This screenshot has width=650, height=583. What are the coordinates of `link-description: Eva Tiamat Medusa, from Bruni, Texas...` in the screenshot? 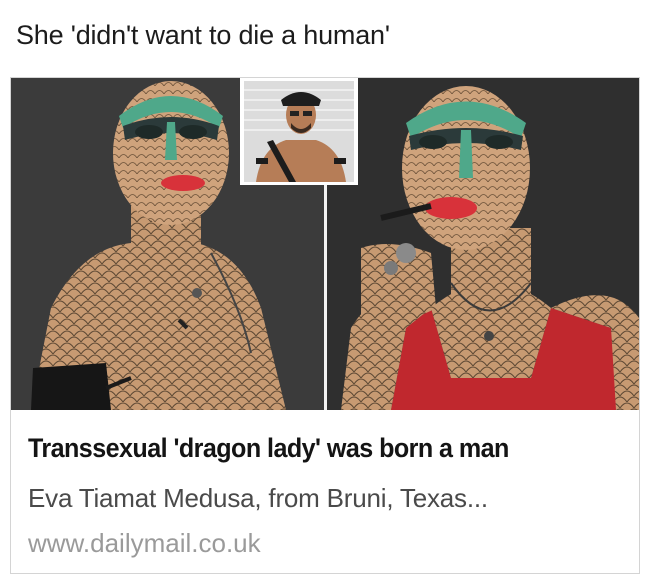 It's located at (258, 498).